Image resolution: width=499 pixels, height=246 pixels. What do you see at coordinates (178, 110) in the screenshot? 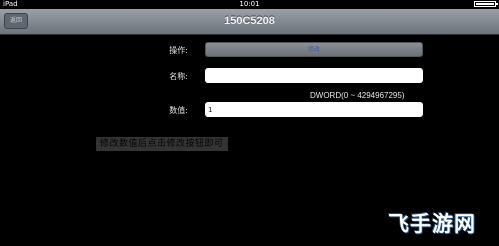
I see `value-label: 数值:` at bounding box center [178, 110].